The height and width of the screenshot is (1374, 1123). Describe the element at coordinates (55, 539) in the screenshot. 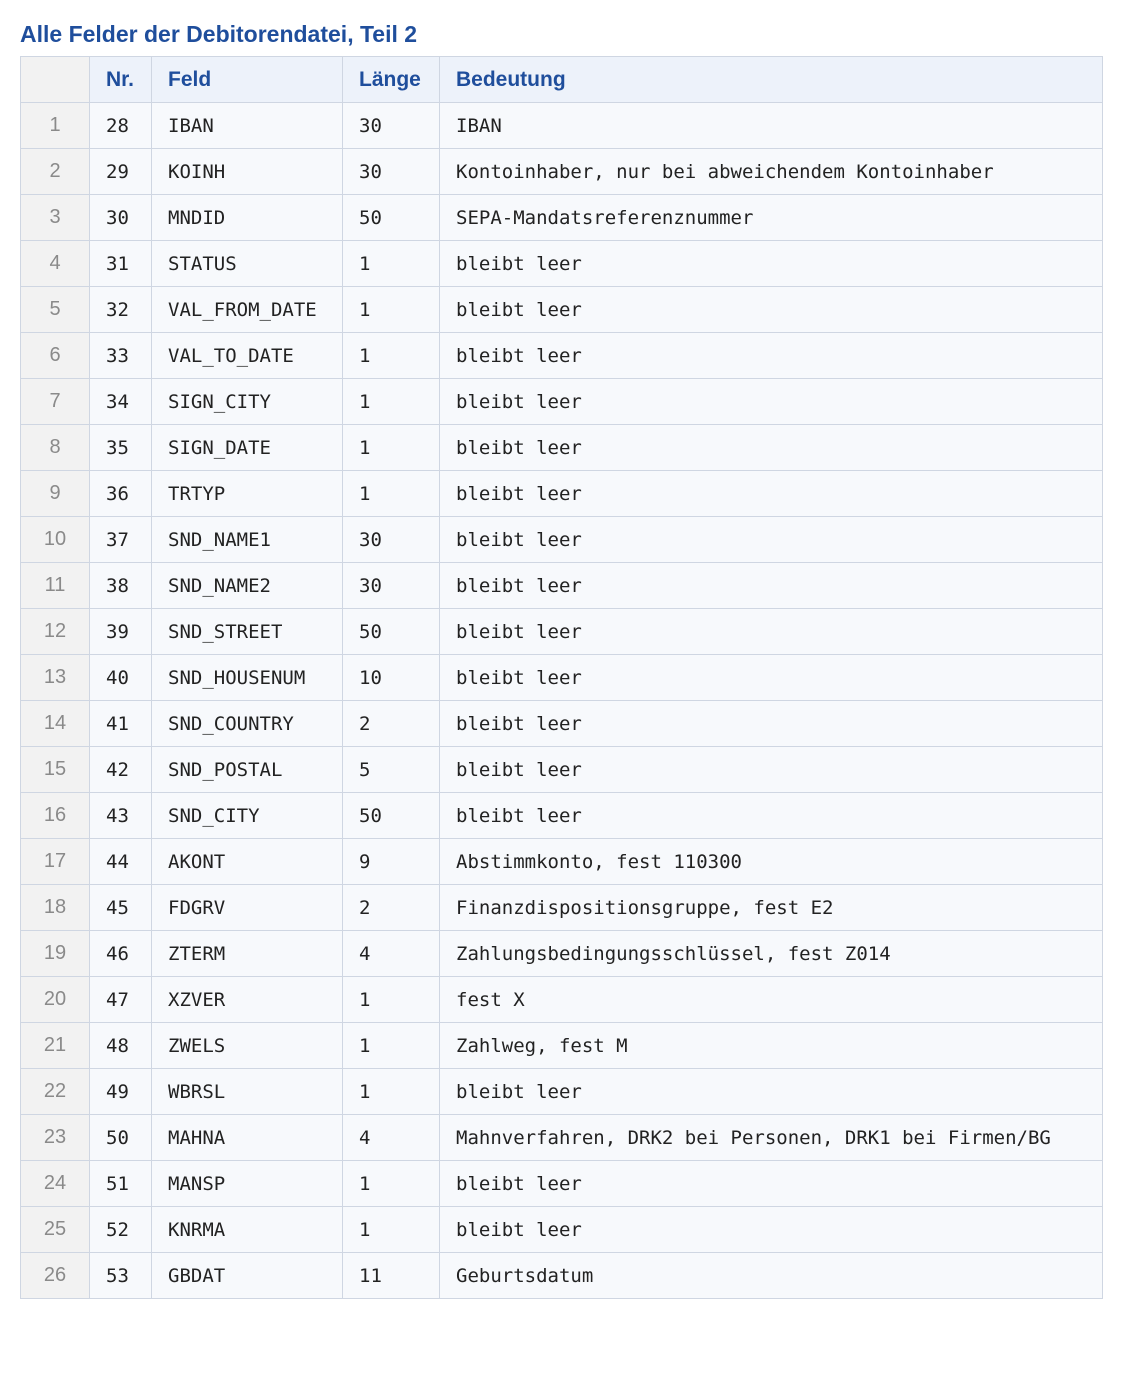

I see `row-index: 10` at that location.